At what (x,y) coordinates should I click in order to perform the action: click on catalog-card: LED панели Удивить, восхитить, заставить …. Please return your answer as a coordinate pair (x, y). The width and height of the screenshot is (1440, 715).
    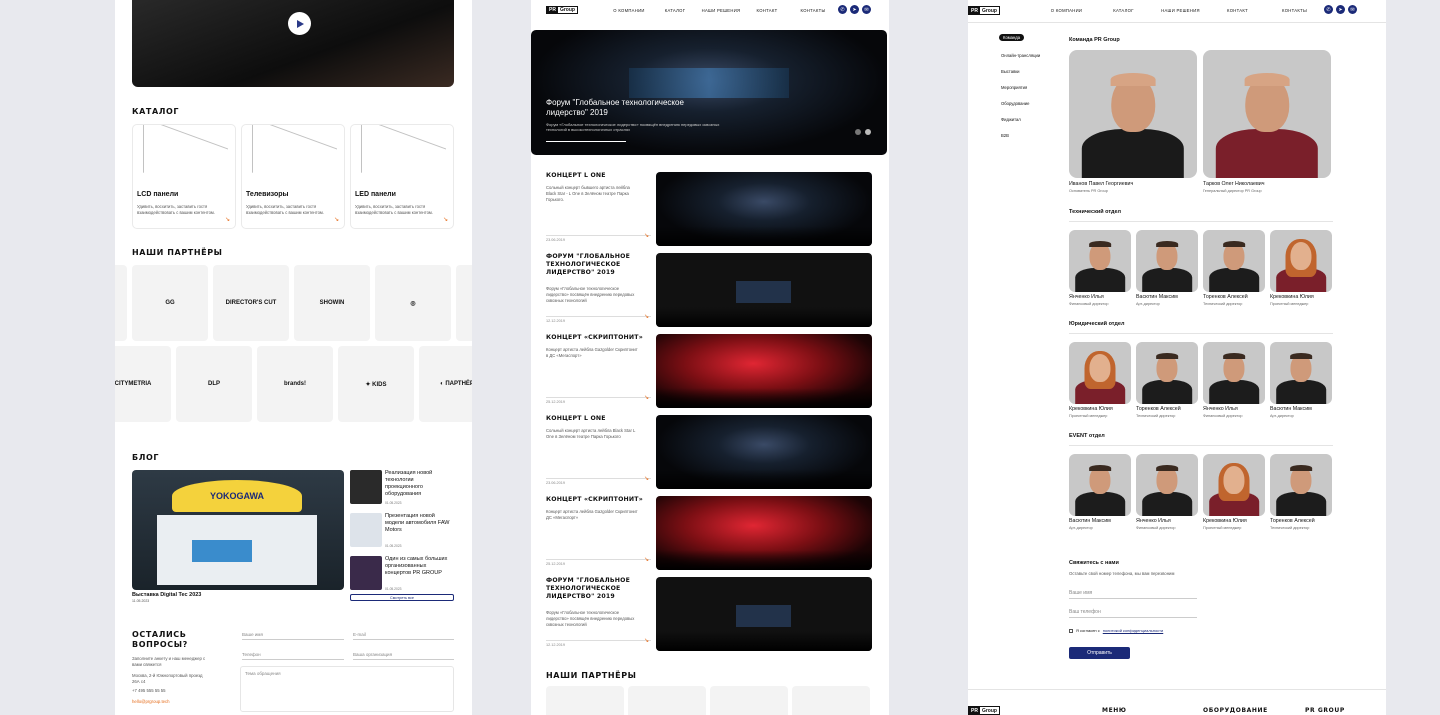
    Looking at the image, I should click on (402, 176).